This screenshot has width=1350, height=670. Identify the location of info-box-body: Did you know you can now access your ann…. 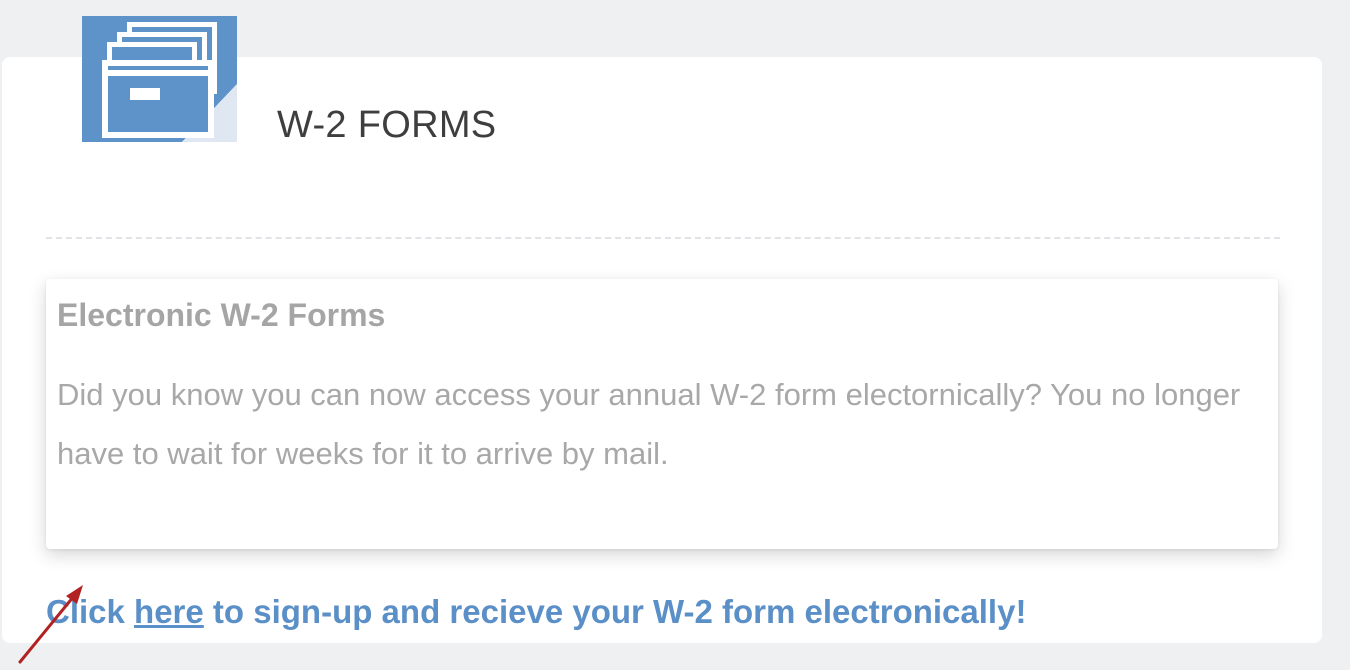
(649, 424).